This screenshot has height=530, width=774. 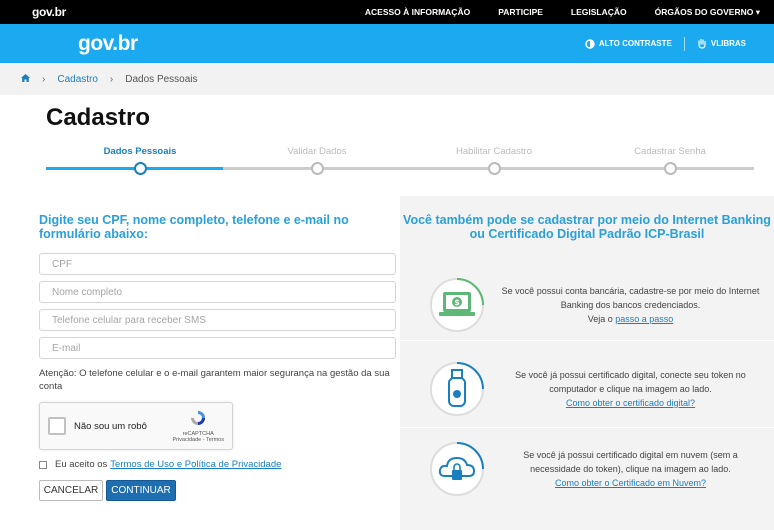 I want to click on step-by-step-link: passo a passo, so click(x=644, y=319).